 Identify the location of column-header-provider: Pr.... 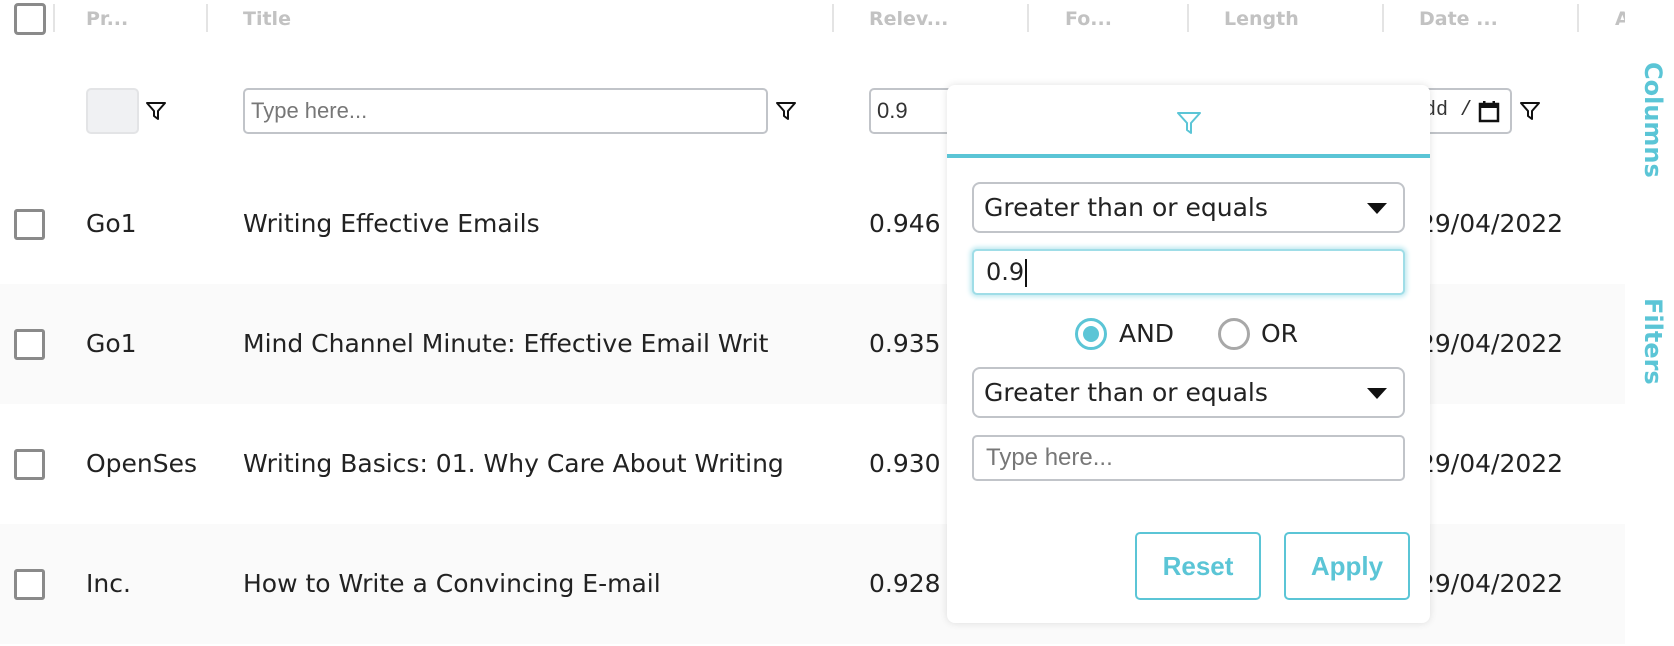
(107, 19).